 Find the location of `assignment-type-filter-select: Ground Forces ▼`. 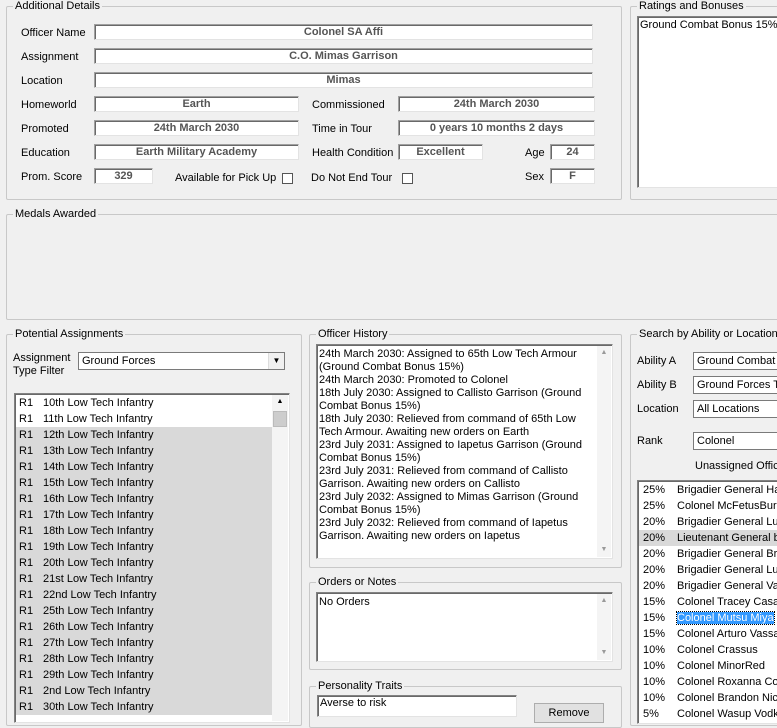

assignment-type-filter-select: Ground Forces ▼ is located at coordinates (181, 361).